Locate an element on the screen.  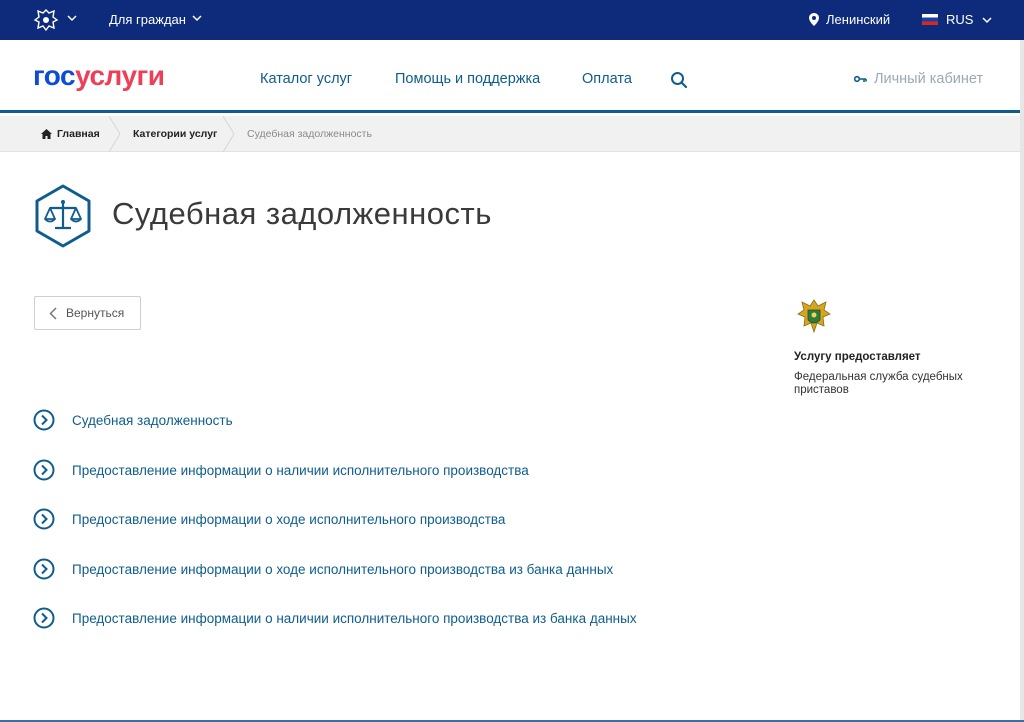
provider-label: Услугу предоставляет is located at coordinates (857, 357).